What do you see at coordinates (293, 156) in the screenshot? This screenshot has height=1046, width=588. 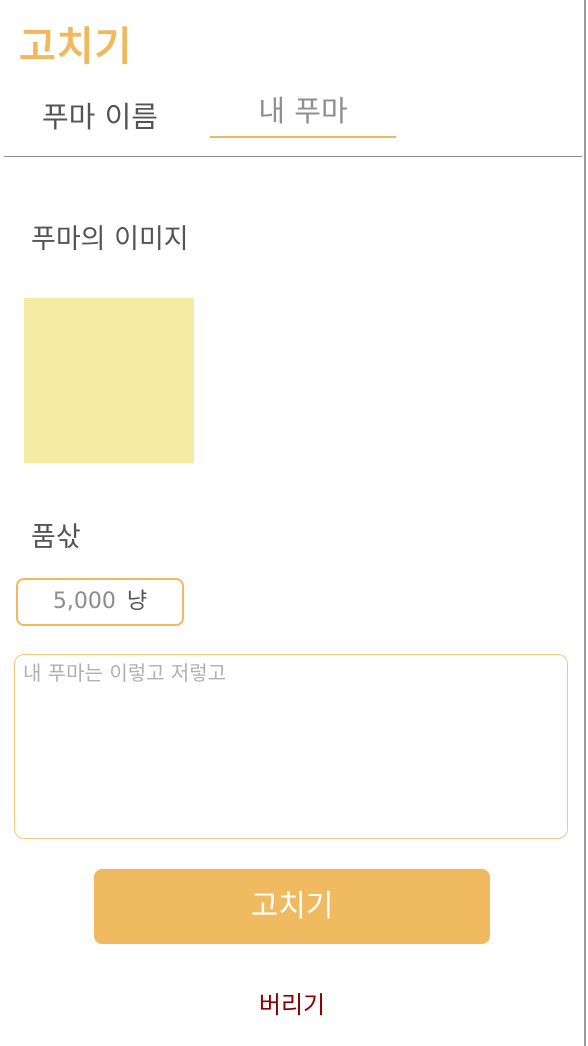 I see `header-divider` at bounding box center [293, 156].